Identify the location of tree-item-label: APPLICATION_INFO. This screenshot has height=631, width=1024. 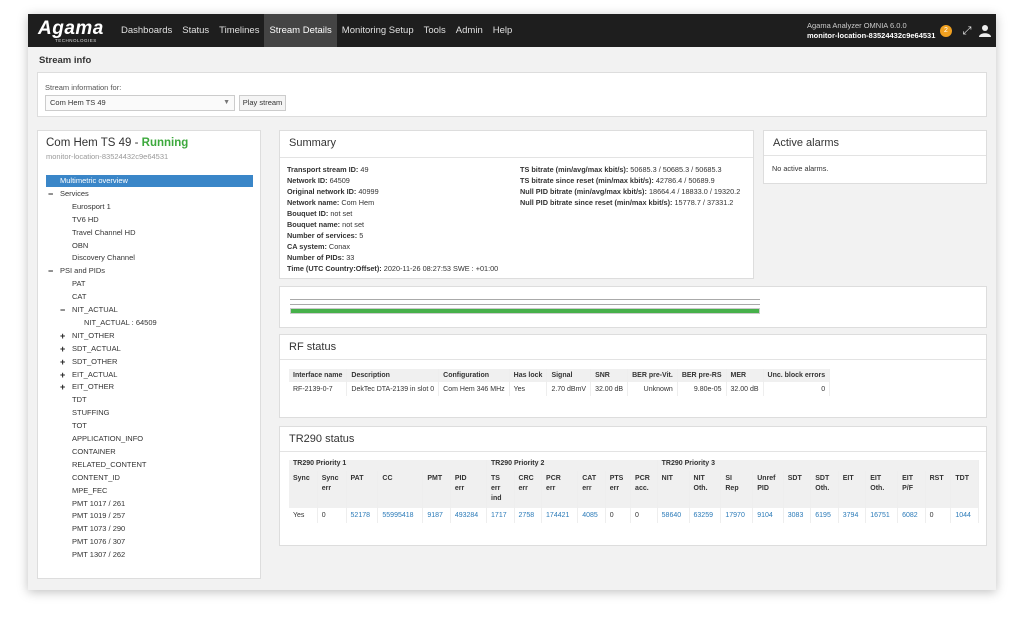
(108, 438).